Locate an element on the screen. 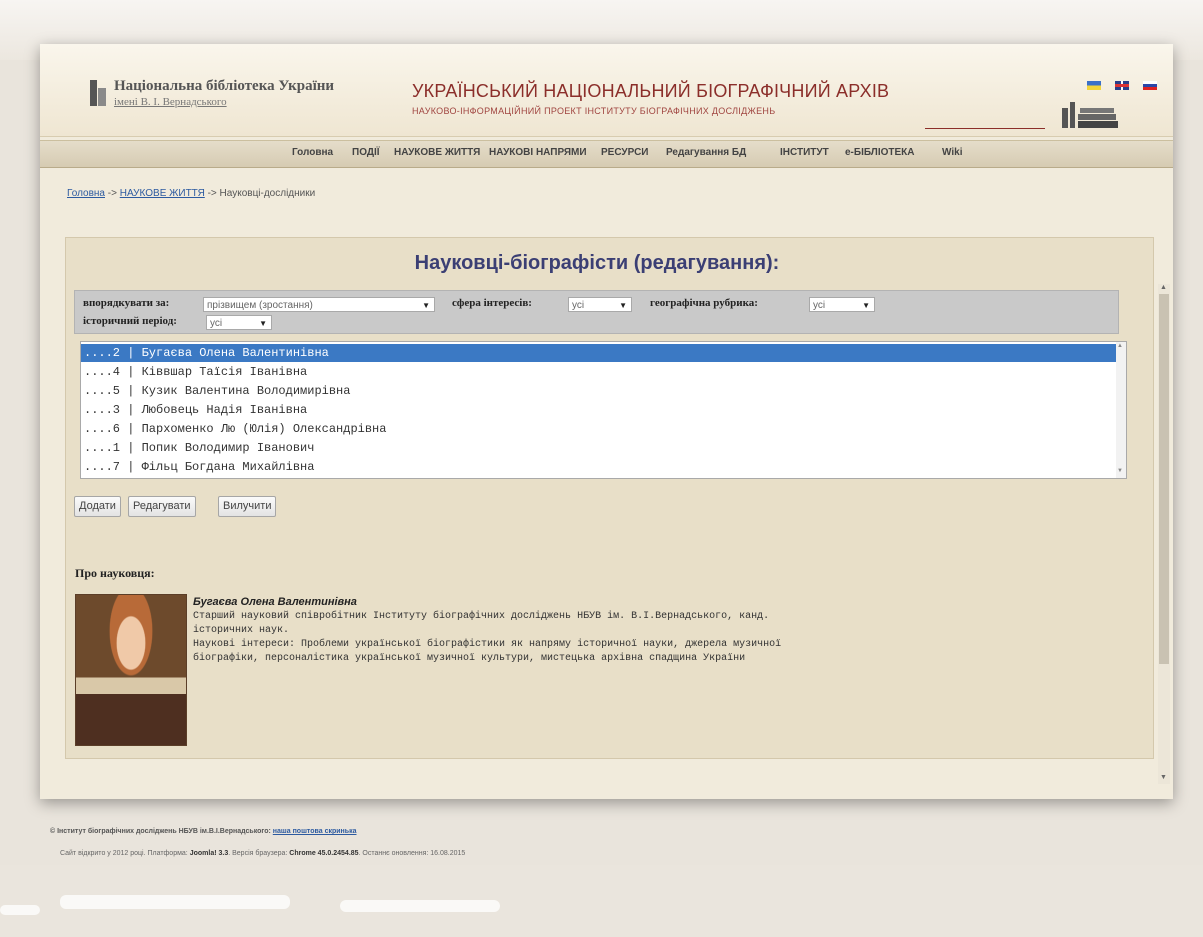  nav-item-institute: ІНСТИТУТ is located at coordinates (804, 152).